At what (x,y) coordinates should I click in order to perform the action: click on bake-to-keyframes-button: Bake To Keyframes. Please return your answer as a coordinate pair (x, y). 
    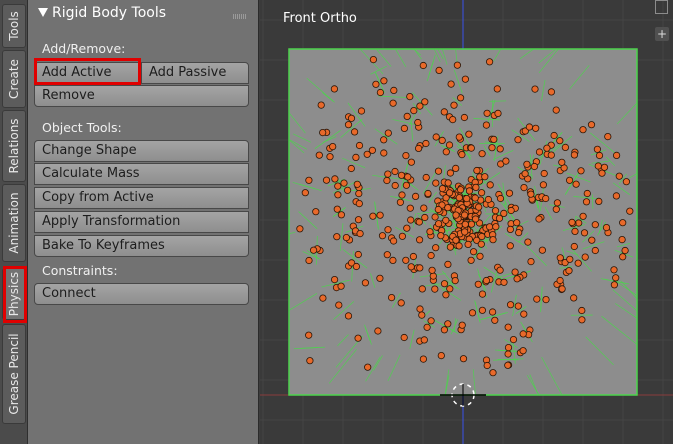
    Looking at the image, I should click on (141, 246).